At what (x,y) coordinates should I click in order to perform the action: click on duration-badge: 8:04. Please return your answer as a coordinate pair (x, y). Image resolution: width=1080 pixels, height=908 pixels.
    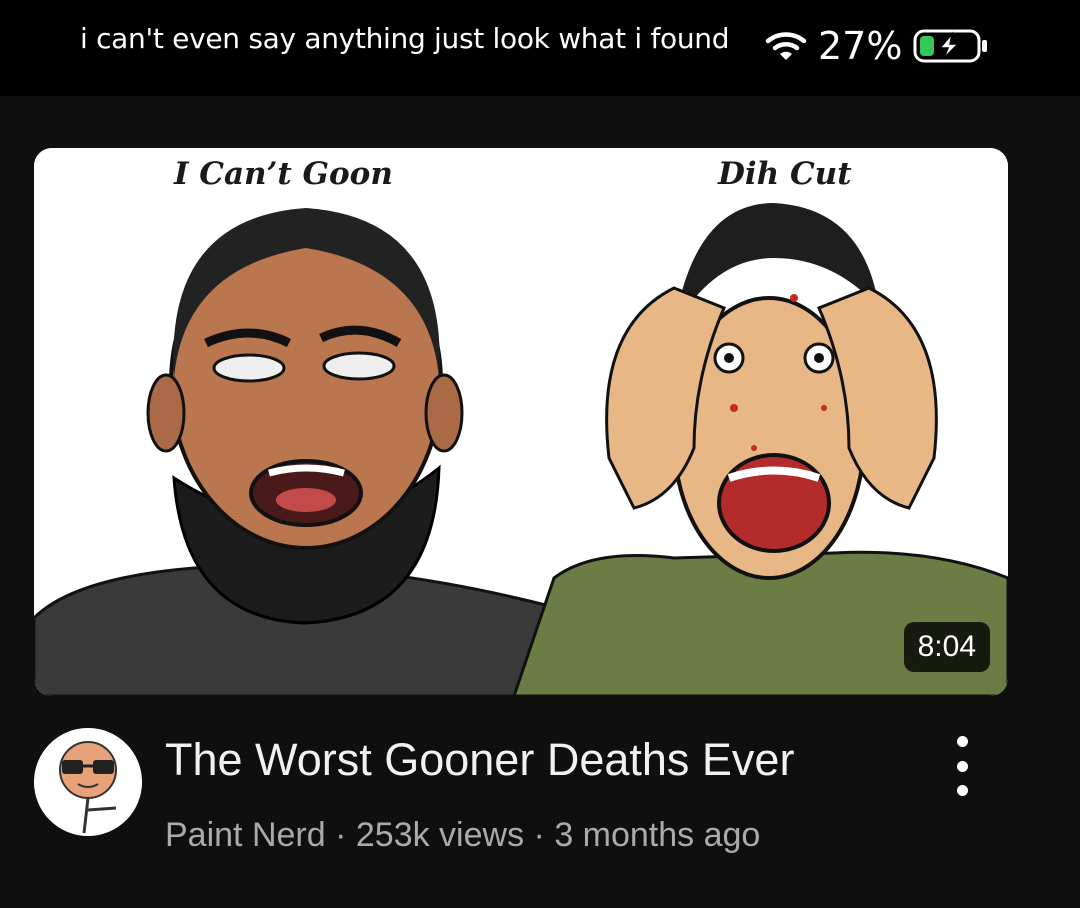
    Looking at the image, I should click on (946, 647).